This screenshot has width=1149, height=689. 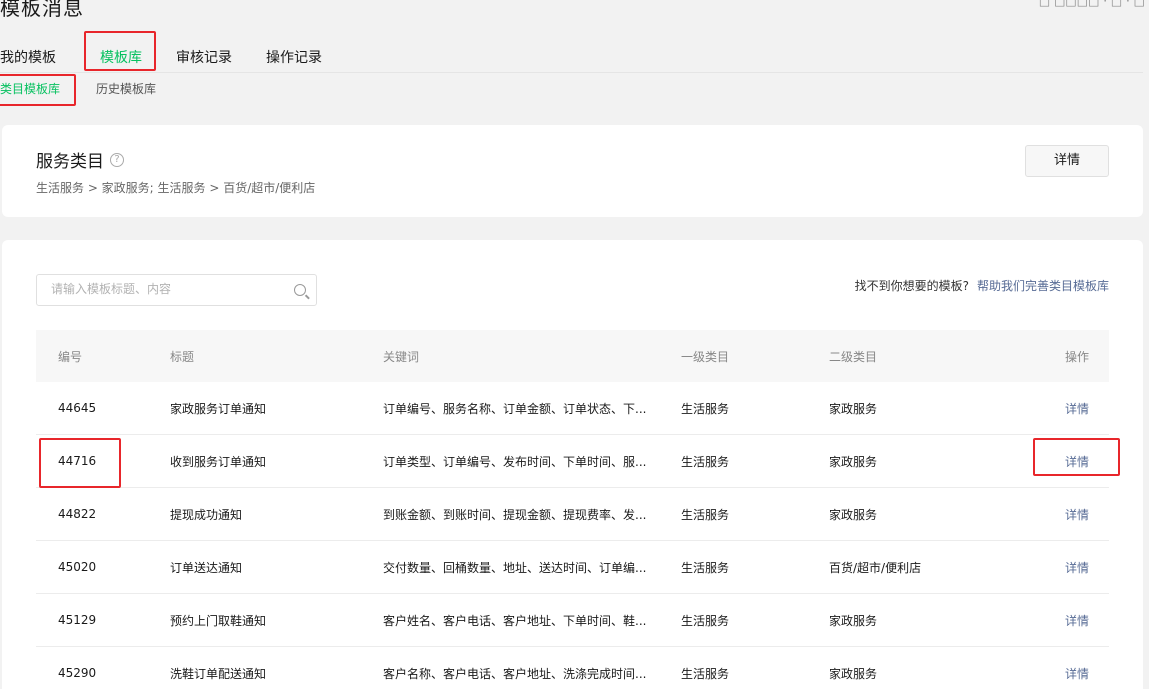 What do you see at coordinates (294, 58) in the screenshot?
I see `tab-operation-records: 操作记录` at bounding box center [294, 58].